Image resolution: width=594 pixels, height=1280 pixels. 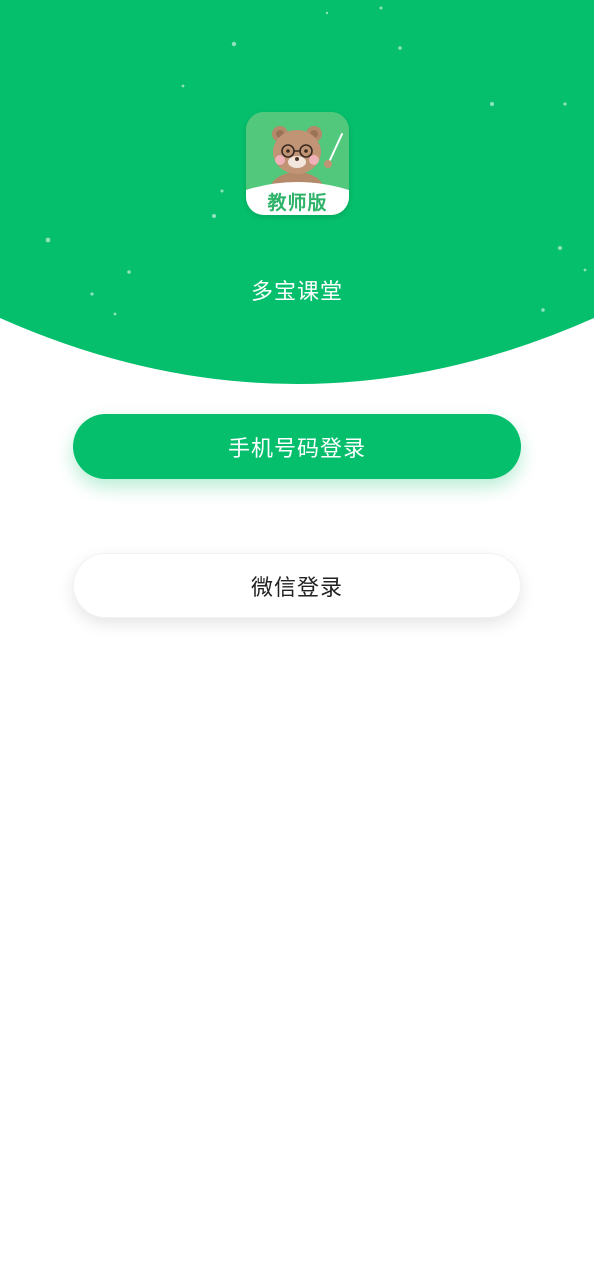 I want to click on app-name: 多宝课堂, so click(x=296, y=292).